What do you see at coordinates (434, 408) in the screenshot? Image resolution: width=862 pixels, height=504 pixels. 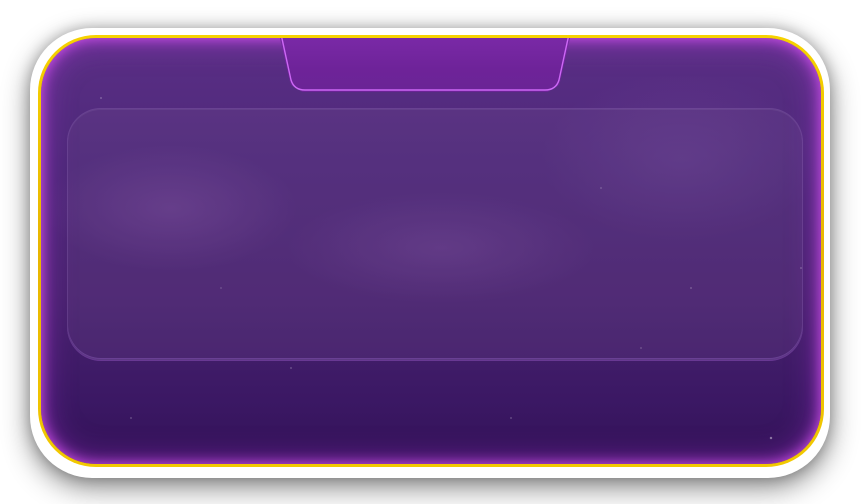 I see `footer-area` at bounding box center [434, 408].